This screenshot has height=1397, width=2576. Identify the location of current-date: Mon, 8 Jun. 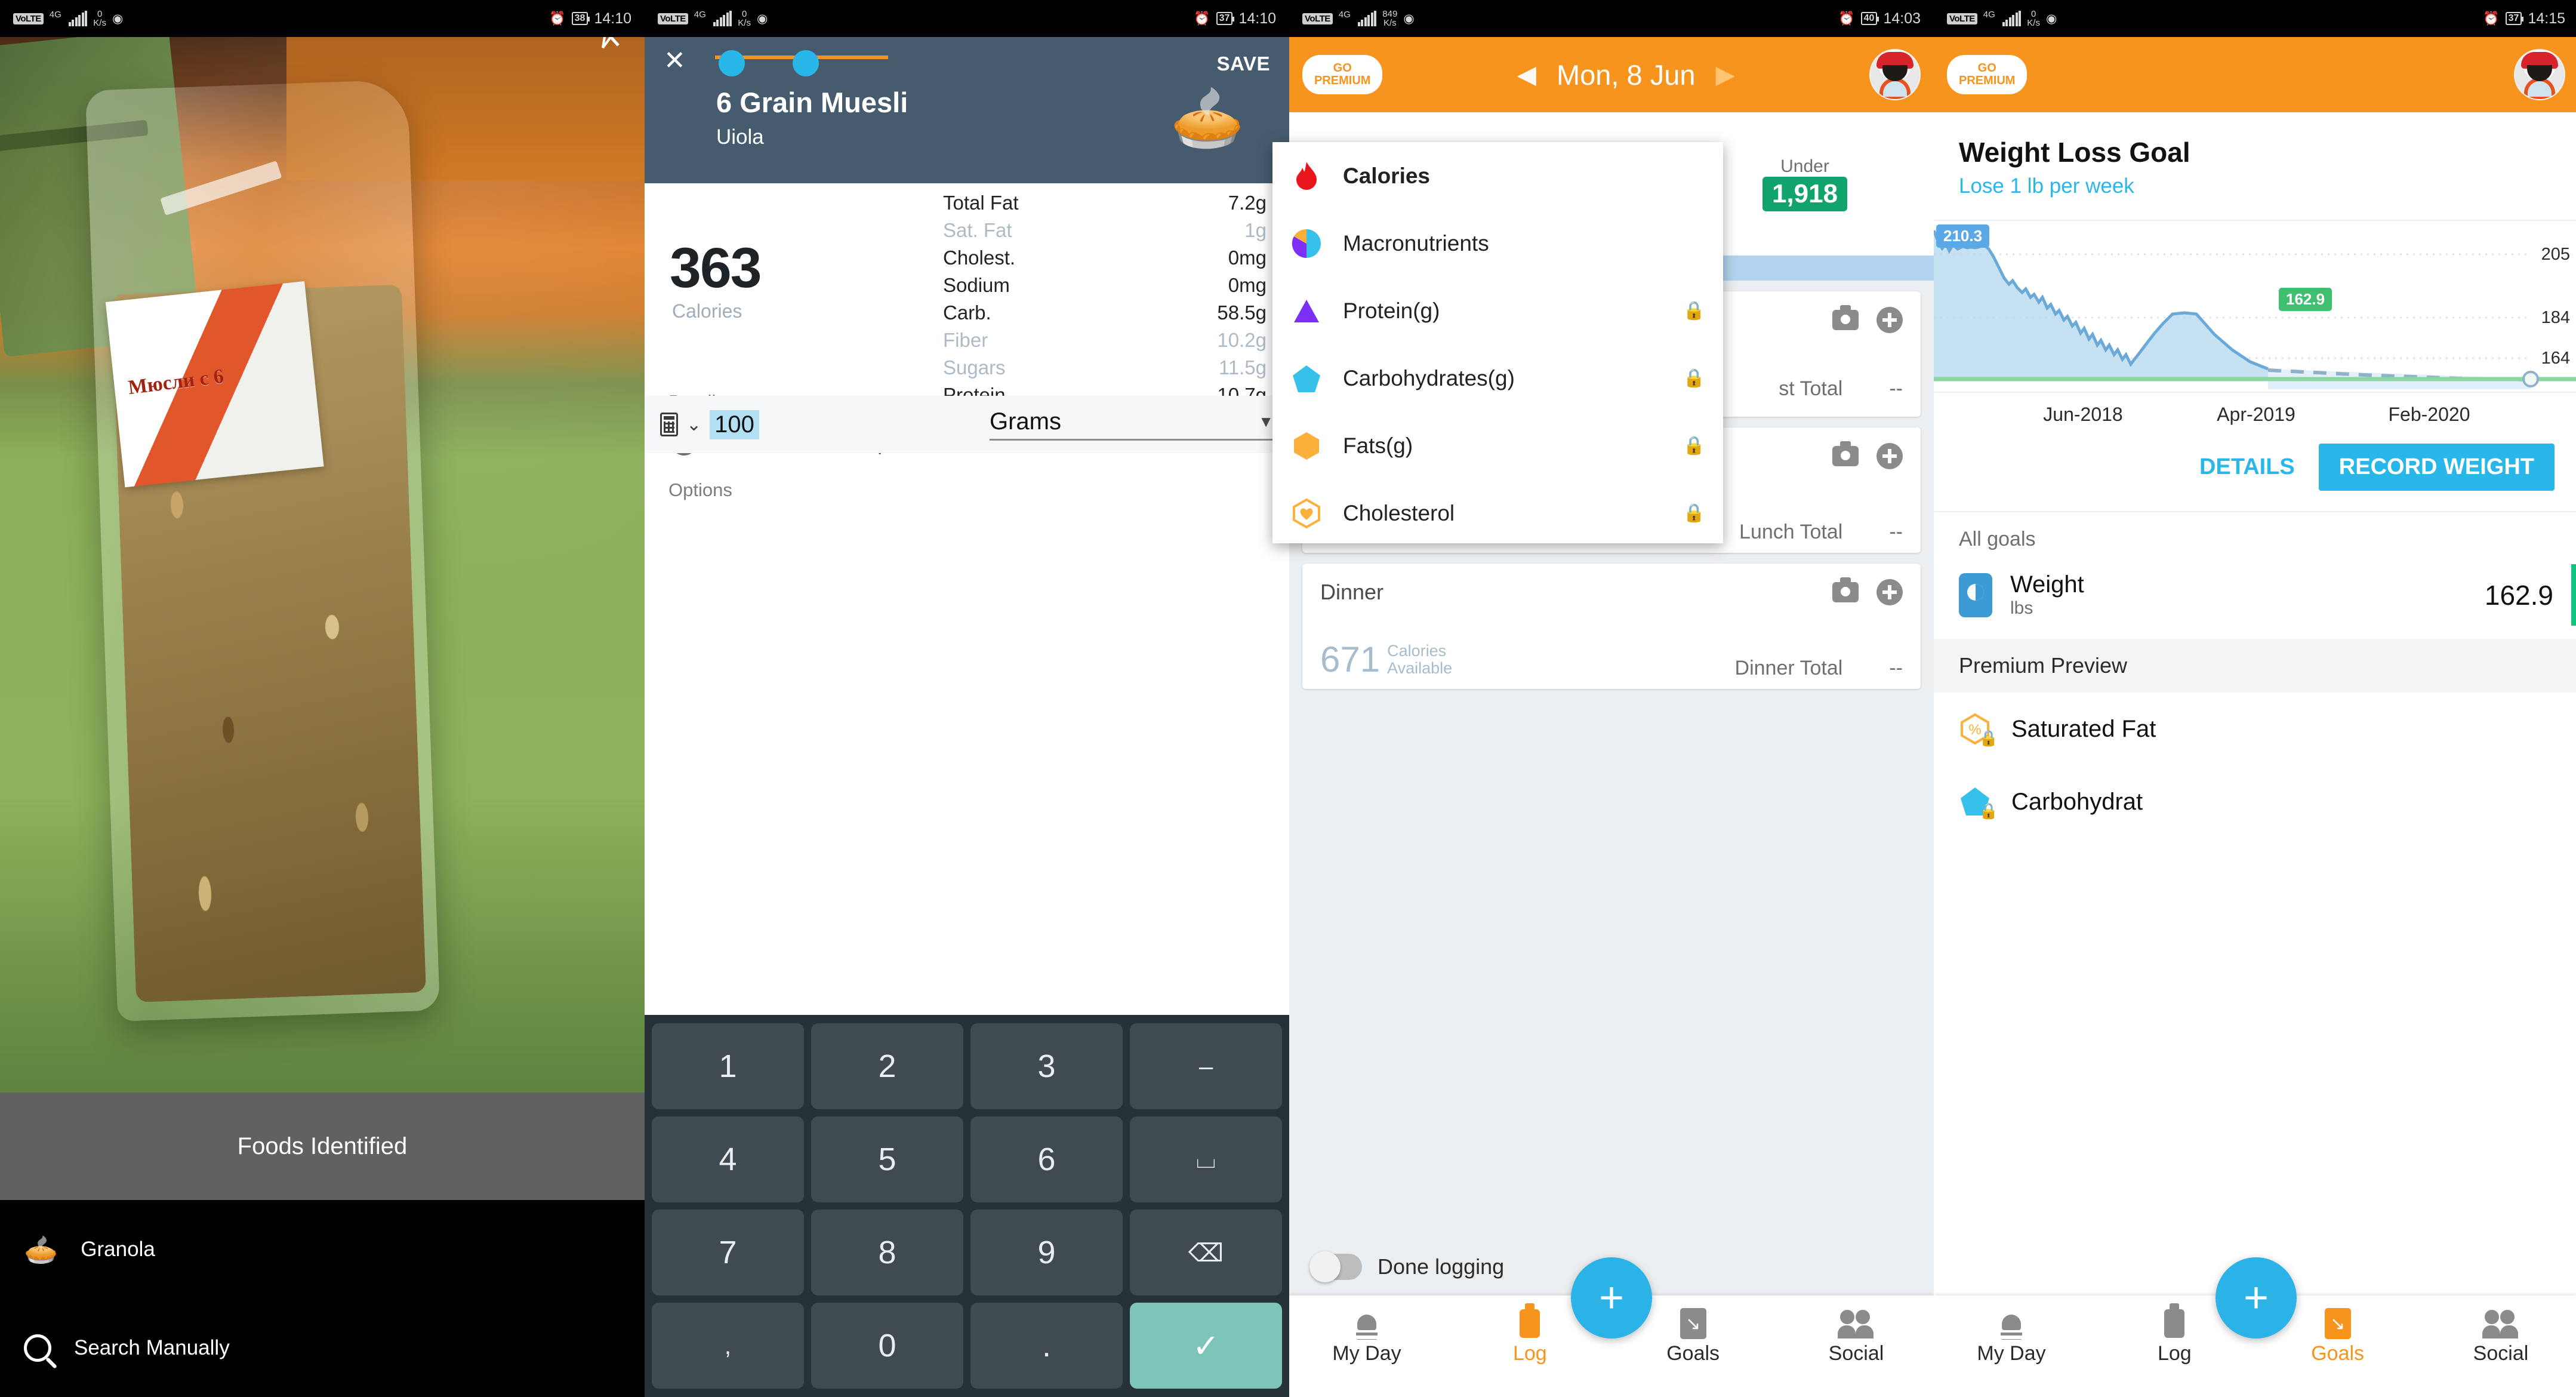
(1626, 75).